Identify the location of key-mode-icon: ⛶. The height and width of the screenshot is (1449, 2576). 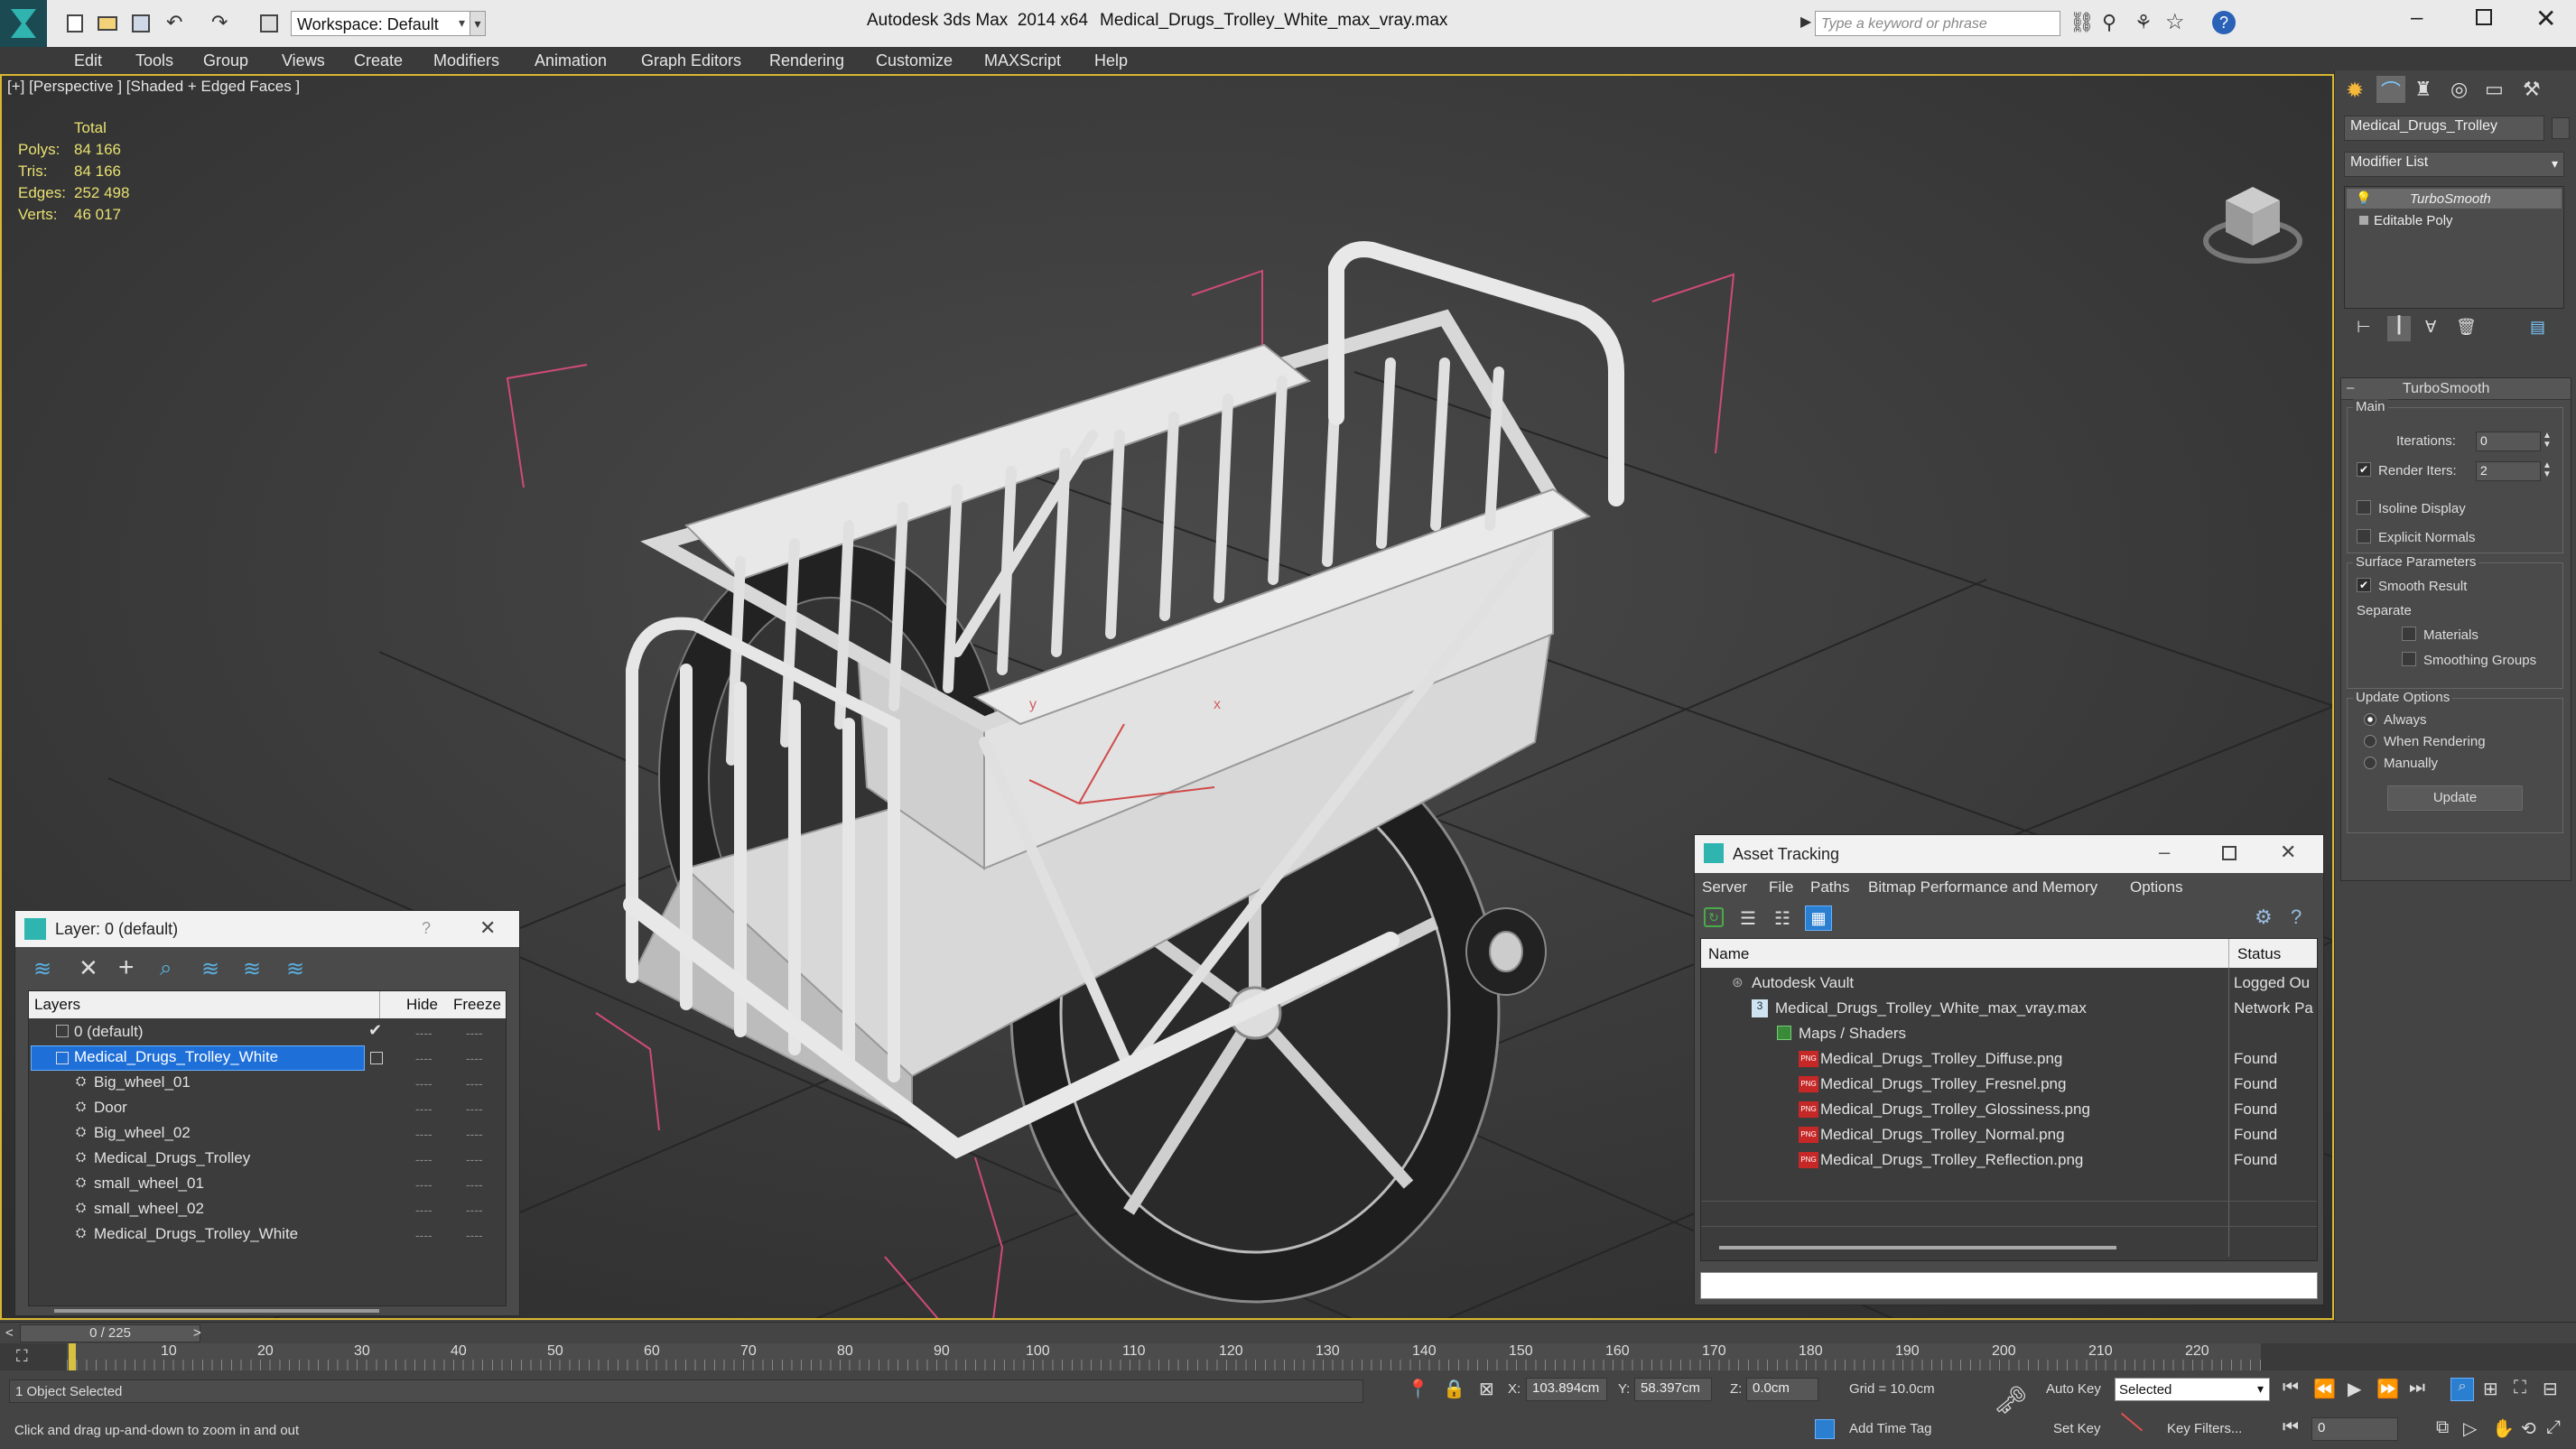
(22, 1356).